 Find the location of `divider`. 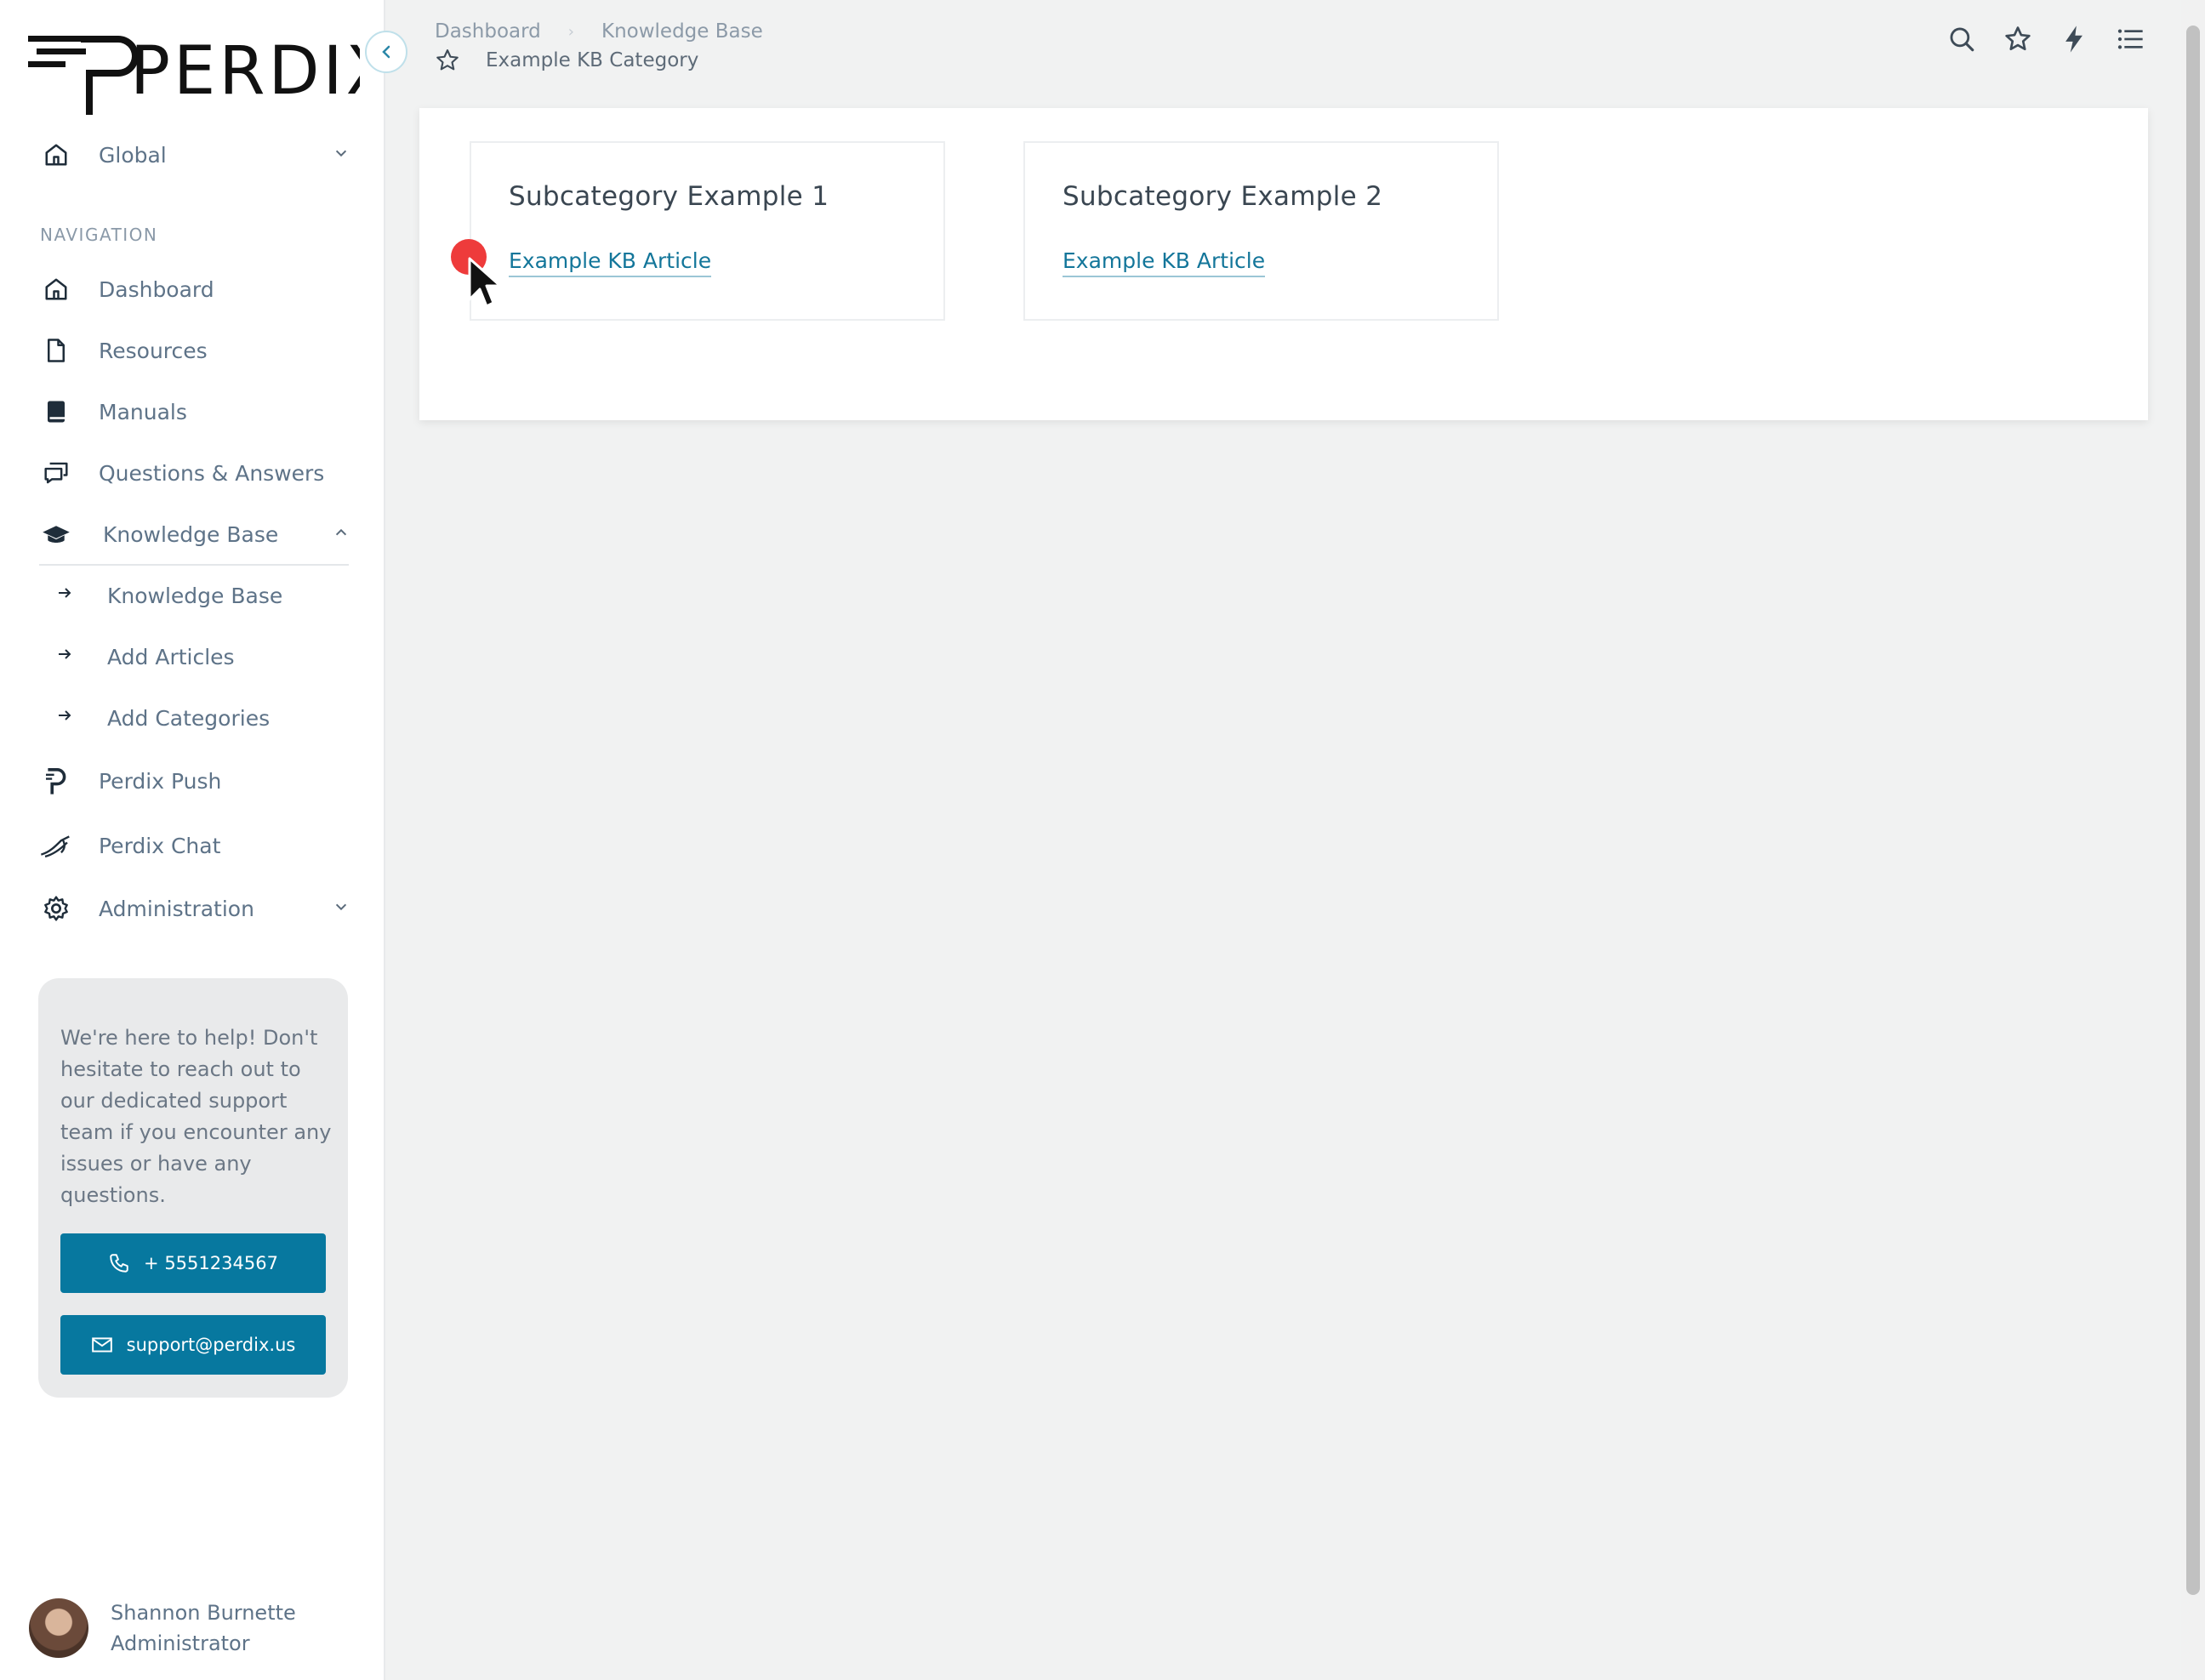

divider is located at coordinates (194, 565).